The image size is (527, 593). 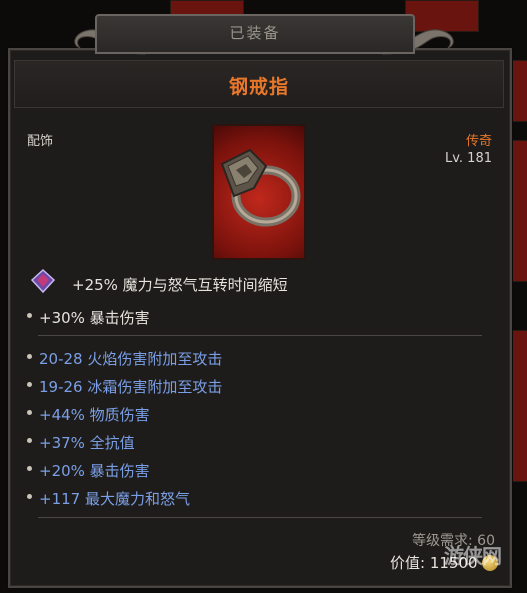 I want to click on steel-ring-icon, so click(x=260, y=187).